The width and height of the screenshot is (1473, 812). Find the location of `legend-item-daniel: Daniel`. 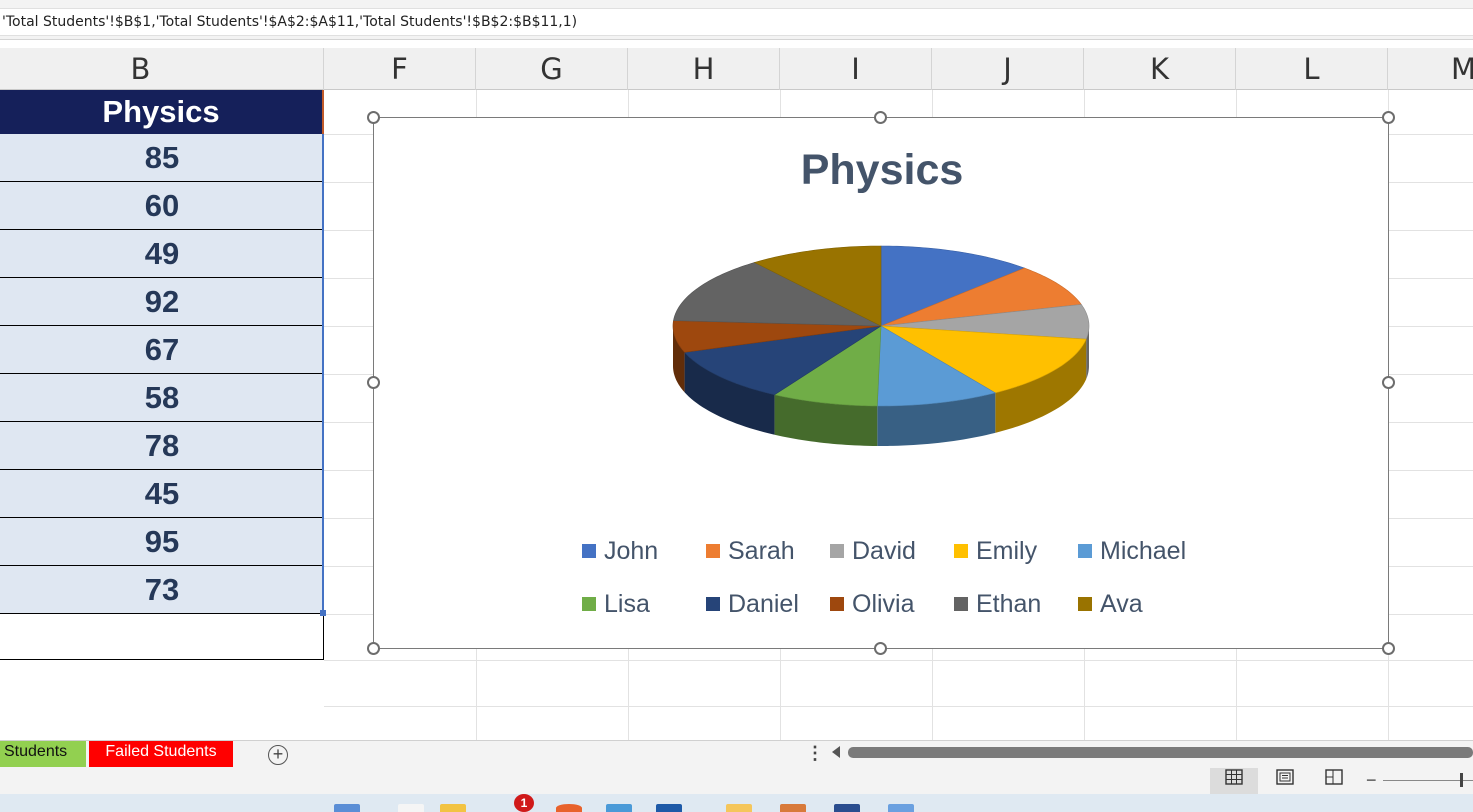

legend-item-daniel: Daniel is located at coordinates (752, 604).